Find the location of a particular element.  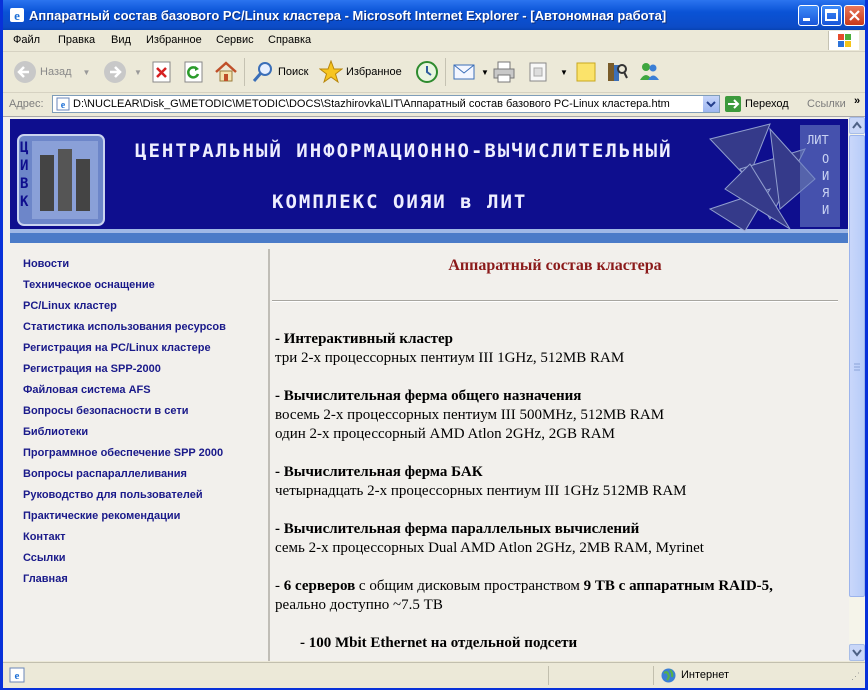

menu-favorites: Избранное is located at coordinates (174, 40).